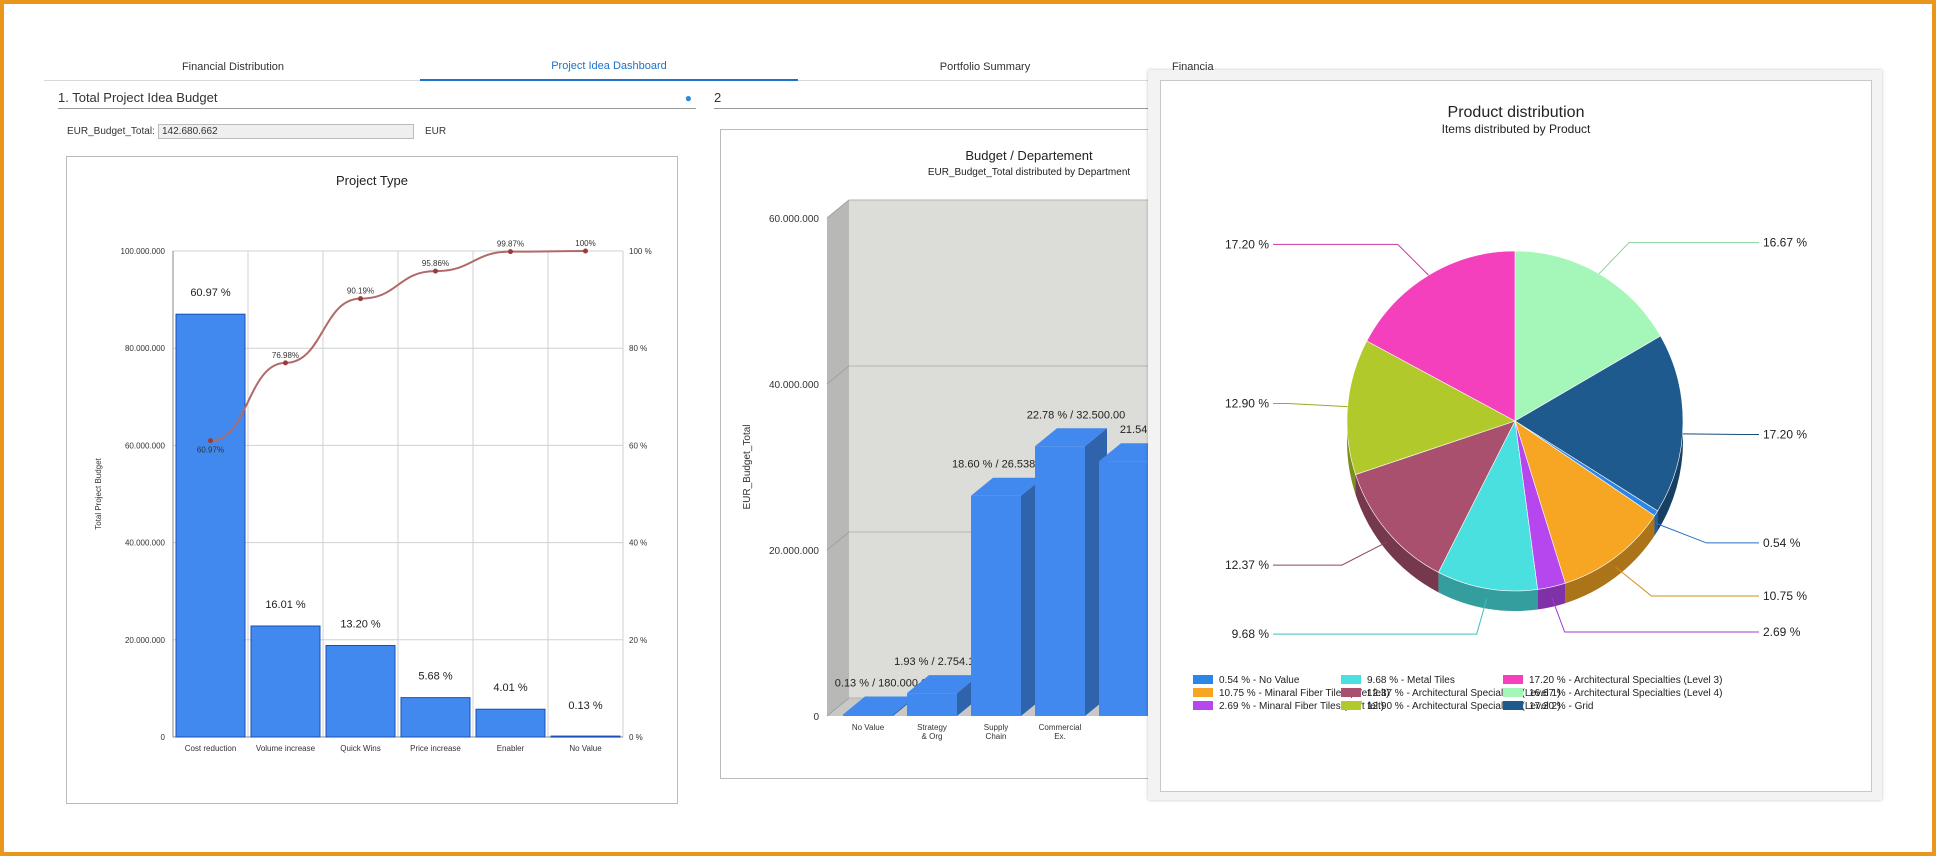 Image resolution: width=1936 pixels, height=856 pixels. Describe the element at coordinates (585, 706) in the screenshot. I see `chart1-value-label: 0.13 %` at that location.